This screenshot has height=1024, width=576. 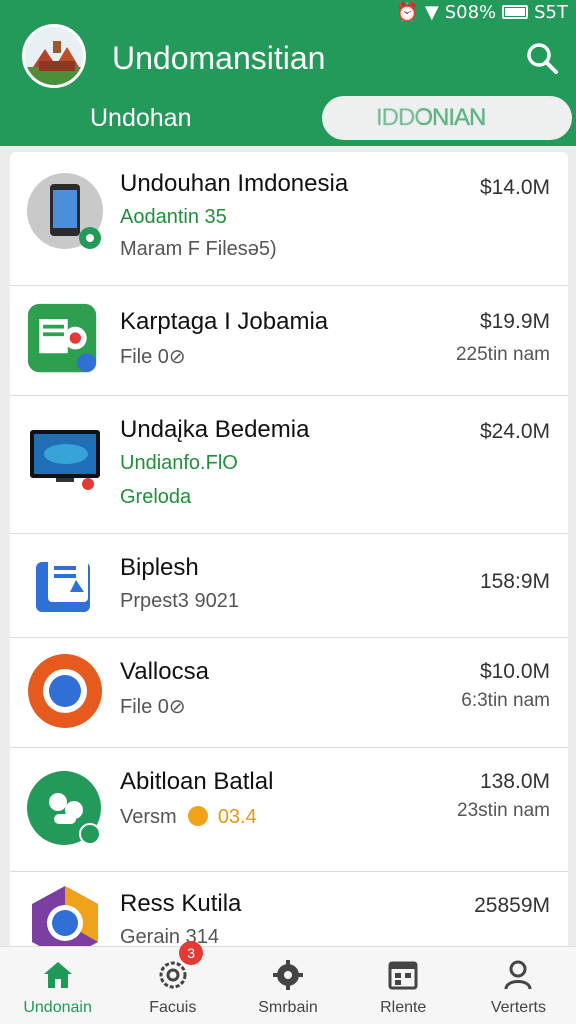 I want to click on phone-app-icon, so click(x=65, y=211).